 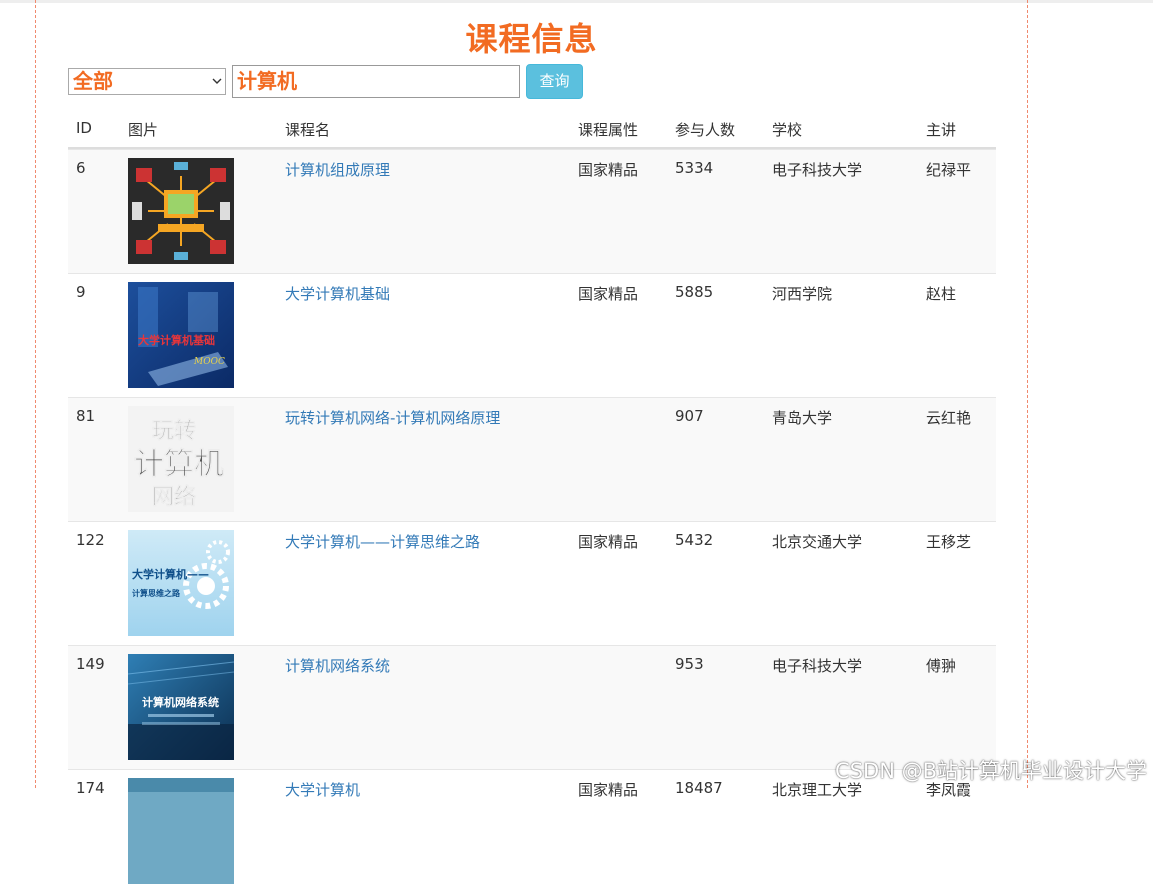 What do you see at coordinates (787, 130) in the screenshot?
I see `header-school: 学校` at bounding box center [787, 130].